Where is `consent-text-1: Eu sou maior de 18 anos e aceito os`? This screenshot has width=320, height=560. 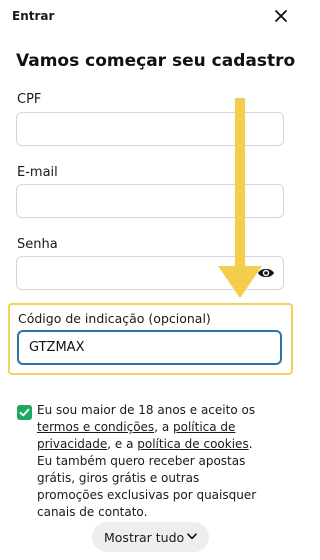
consent-text-1: Eu sou maior de 18 anos e aceito os is located at coordinates (146, 410).